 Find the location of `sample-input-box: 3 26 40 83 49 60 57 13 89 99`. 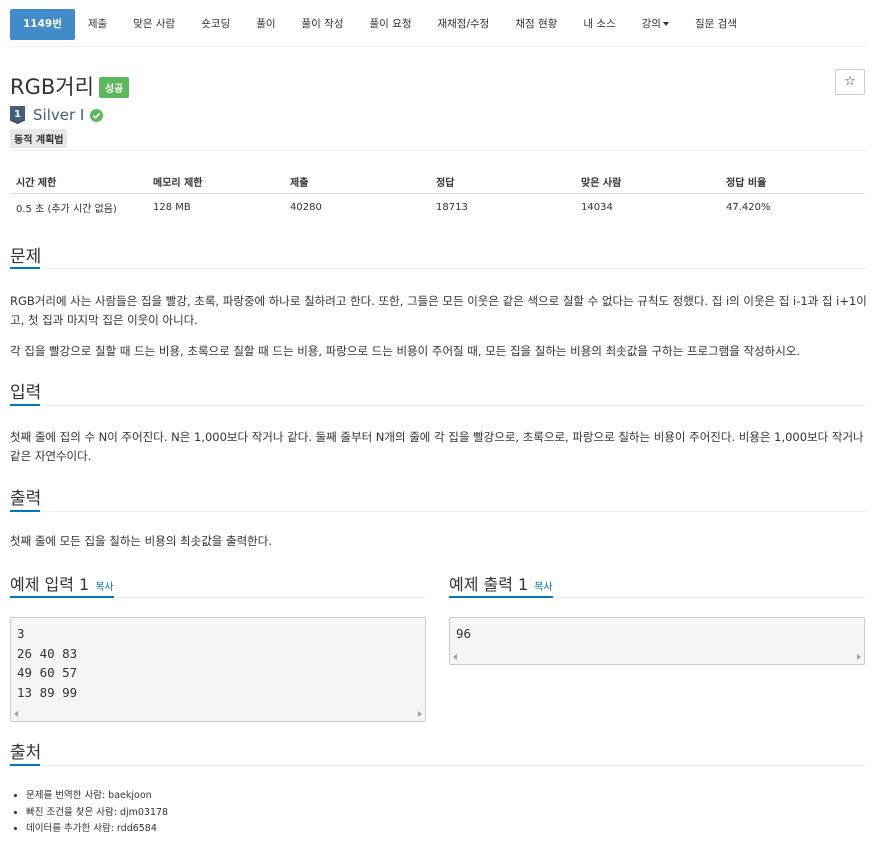

sample-input-box: 3 26 40 83 49 60 57 13 89 99 is located at coordinates (218, 669).